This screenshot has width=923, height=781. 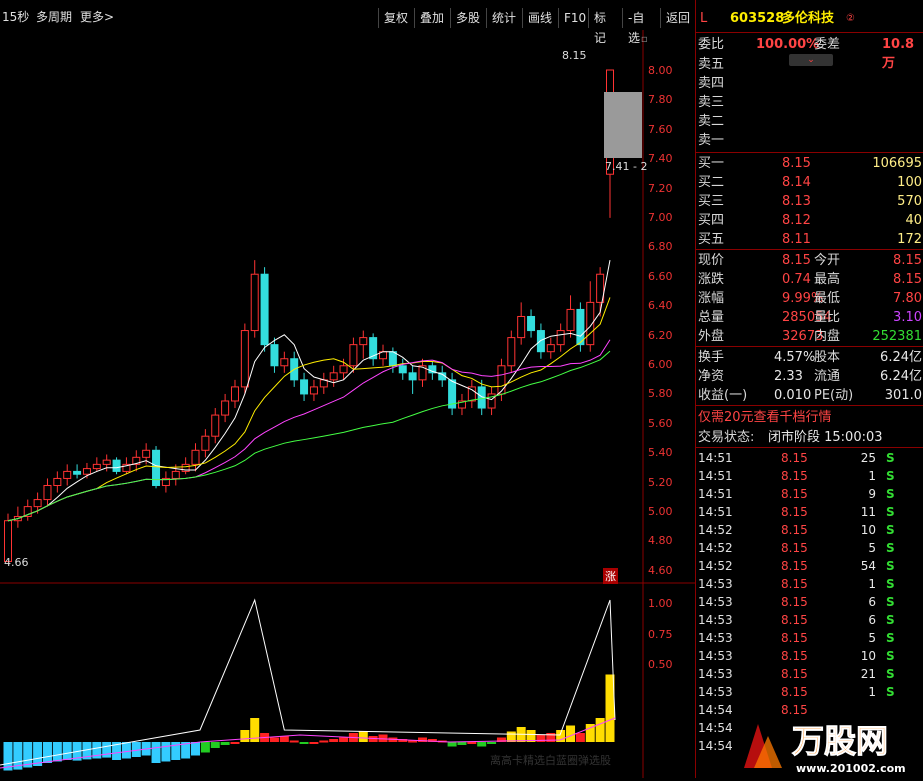 I want to click on promo-link: 仅需20元查看千档行情, so click(x=765, y=417).